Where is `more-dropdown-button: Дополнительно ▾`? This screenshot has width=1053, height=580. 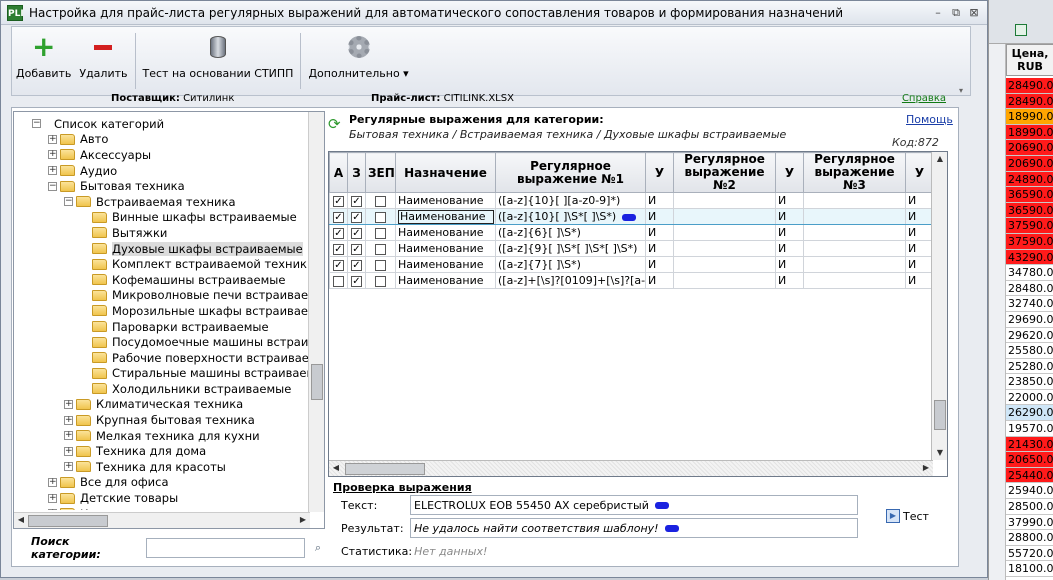 more-dropdown-button: Дополнительно ▾ is located at coordinates (358, 61).